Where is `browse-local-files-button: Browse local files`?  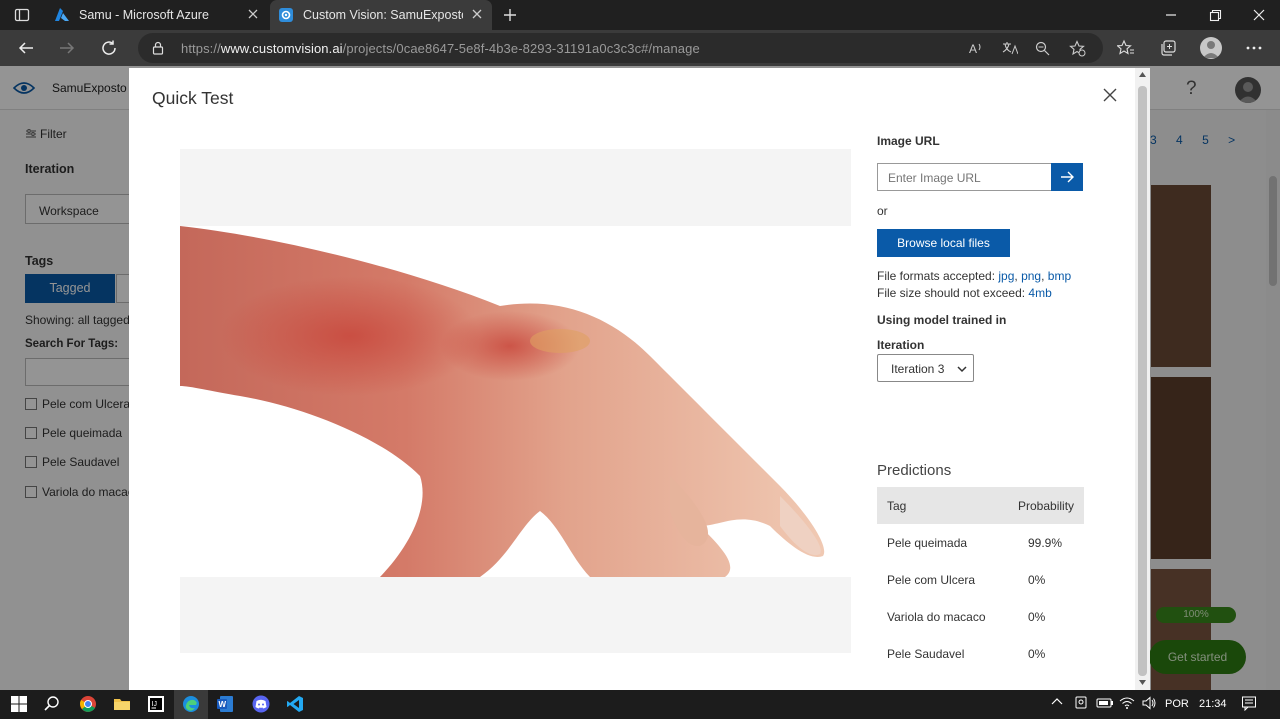
browse-local-files-button: Browse local files is located at coordinates (943, 243).